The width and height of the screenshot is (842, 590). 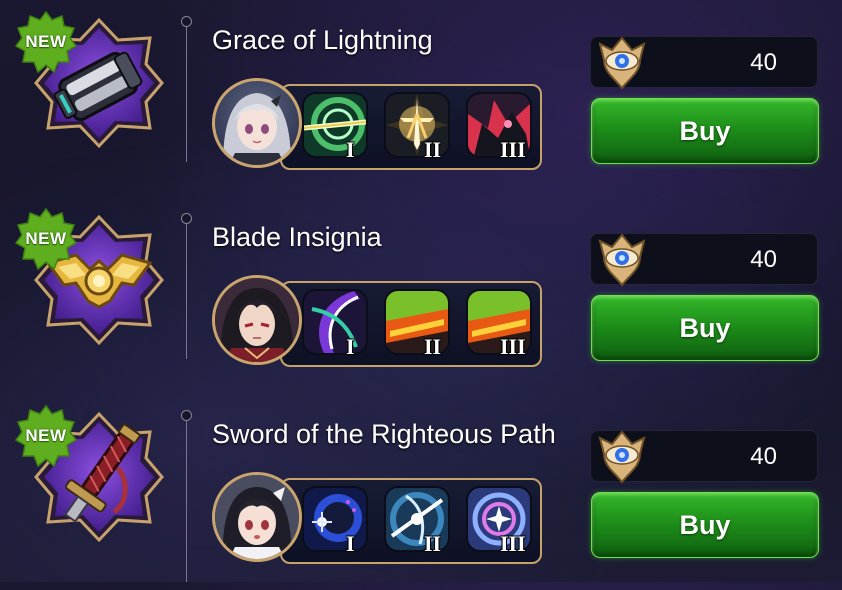 I want to click on blue-orb-skill-icon, so click(x=335, y=519).